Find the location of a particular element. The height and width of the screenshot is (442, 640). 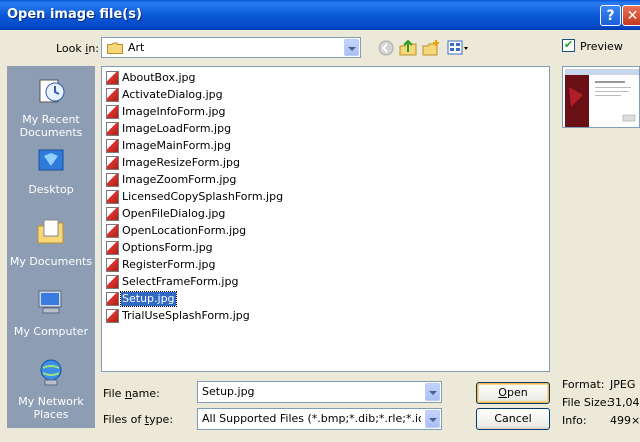

file-name: OptionsForm.jpg is located at coordinates (167, 247).